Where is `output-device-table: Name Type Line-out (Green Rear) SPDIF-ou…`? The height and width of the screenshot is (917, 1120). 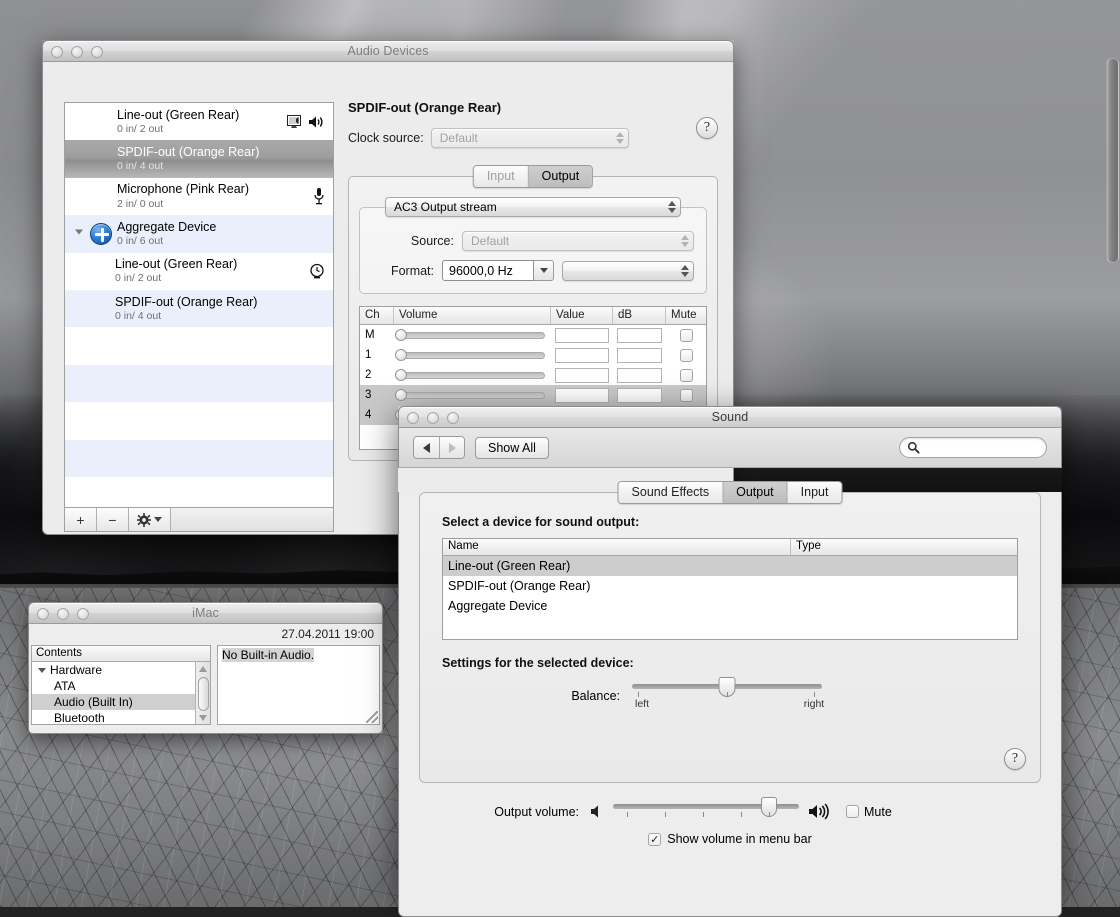 output-device-table: Name Type Line-out (Green Rear) SPDIF-ou… is located at coordinates (730, 589).